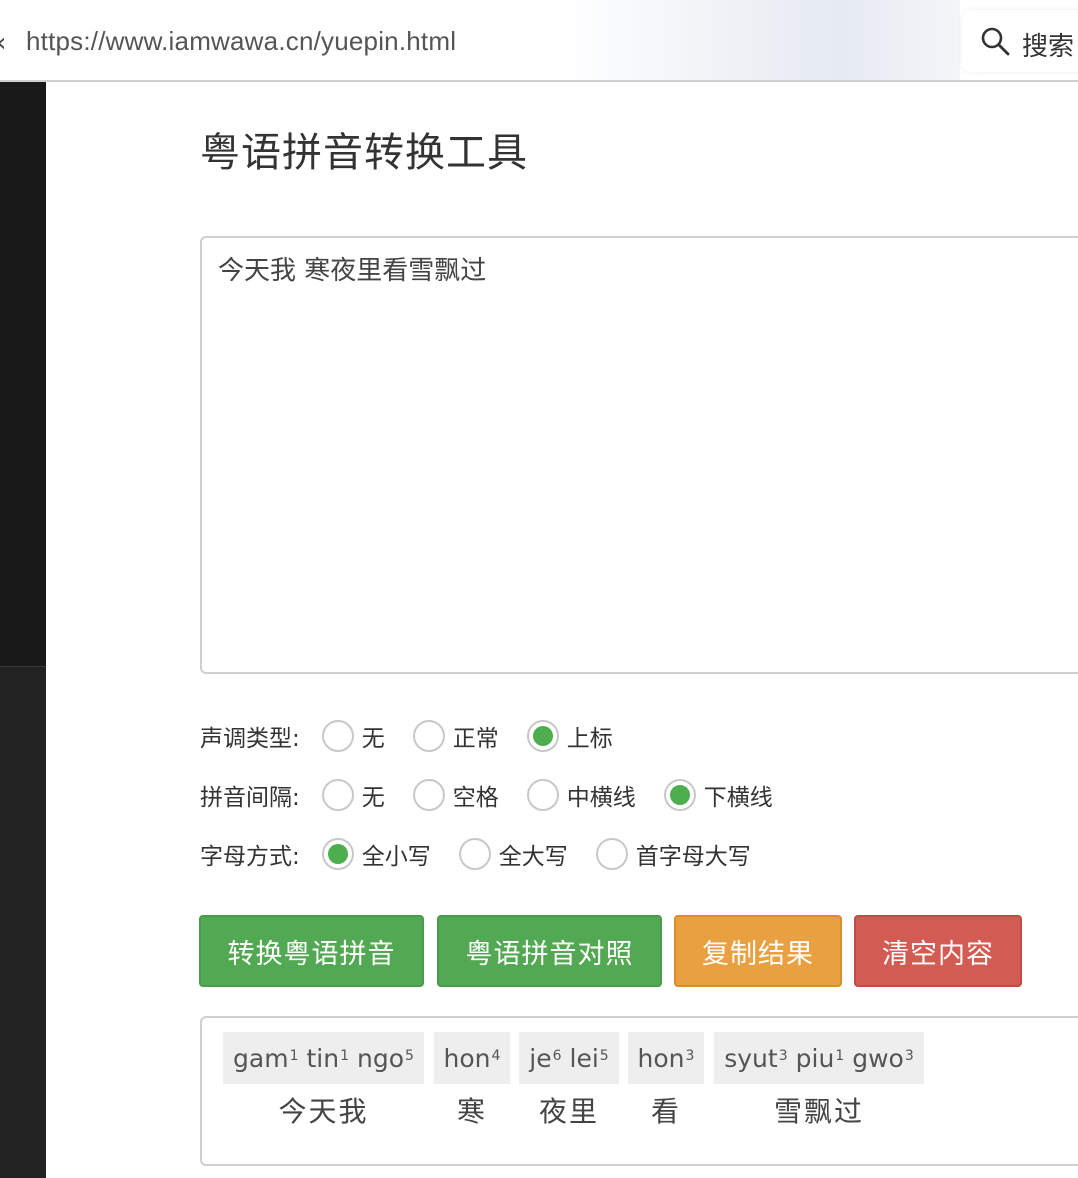 The width and height of the screenshot is (1078, 1178). I want to click on tone-option-none-label: 无, so click(373, 739).